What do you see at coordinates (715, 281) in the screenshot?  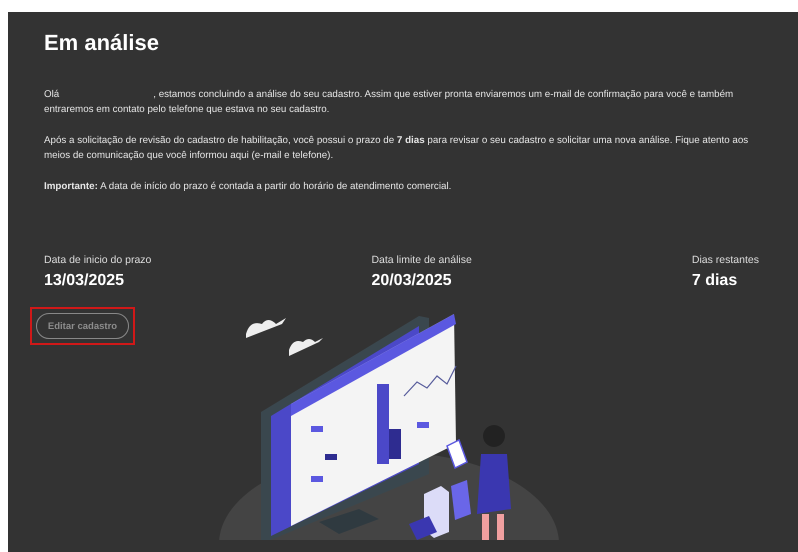 I see `stat-value: 7 dias` at bounding box center [715, 281].